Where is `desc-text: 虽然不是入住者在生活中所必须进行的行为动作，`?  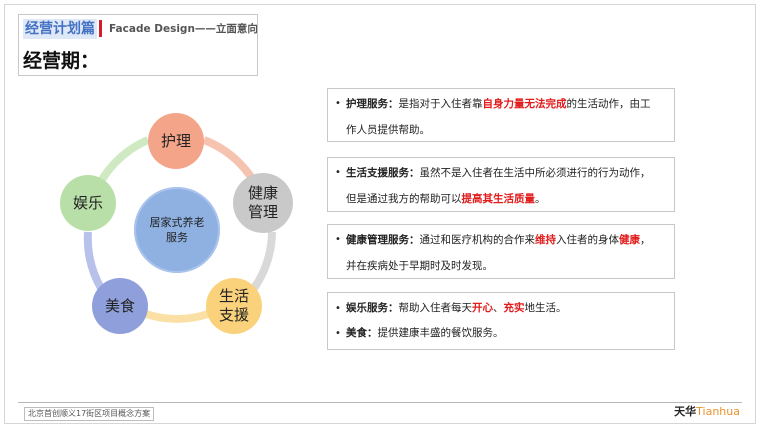 desc-text: 虽然不是入住者在生活中所必须进行的行为动作， is located at coordinates (535, 173).